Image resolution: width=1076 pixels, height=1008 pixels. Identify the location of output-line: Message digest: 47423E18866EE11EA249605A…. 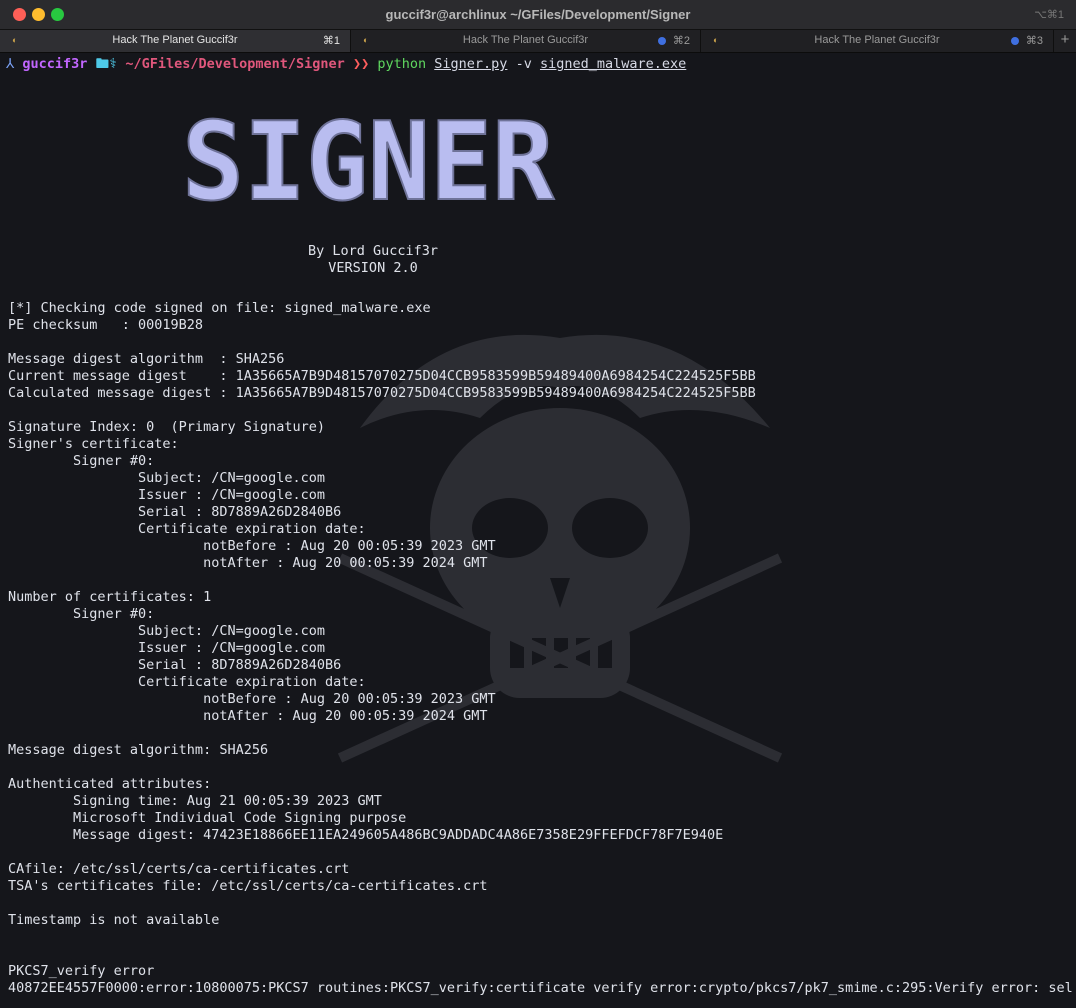
(366, 835).